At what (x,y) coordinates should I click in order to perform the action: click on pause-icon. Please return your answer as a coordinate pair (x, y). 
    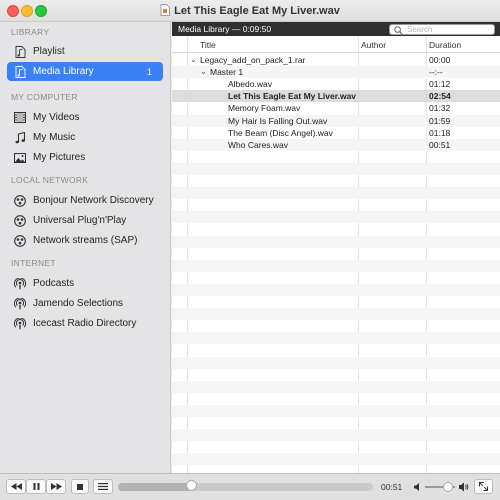
    Looking at the image, I should click on (36, 486).